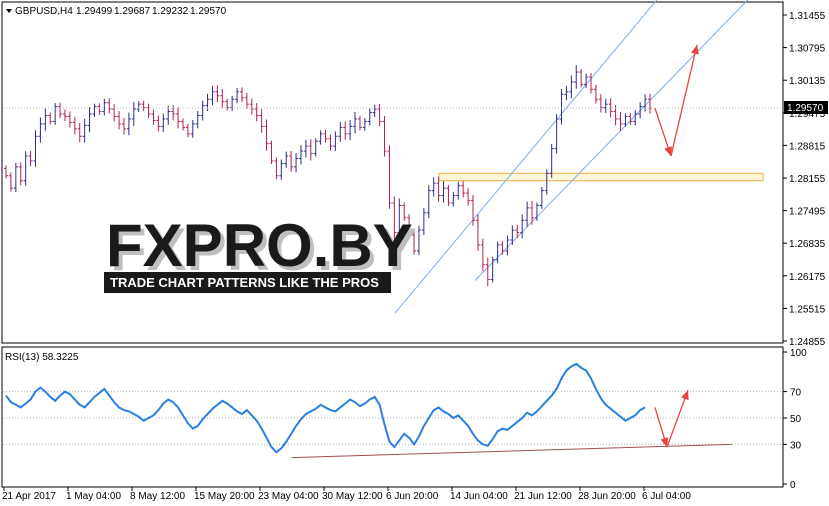 The image size is (829, 506). What do you see at coordinates (94, 11) in the screenshot?
I see `open-value: 1.29499` at bounding box center [94, 11].